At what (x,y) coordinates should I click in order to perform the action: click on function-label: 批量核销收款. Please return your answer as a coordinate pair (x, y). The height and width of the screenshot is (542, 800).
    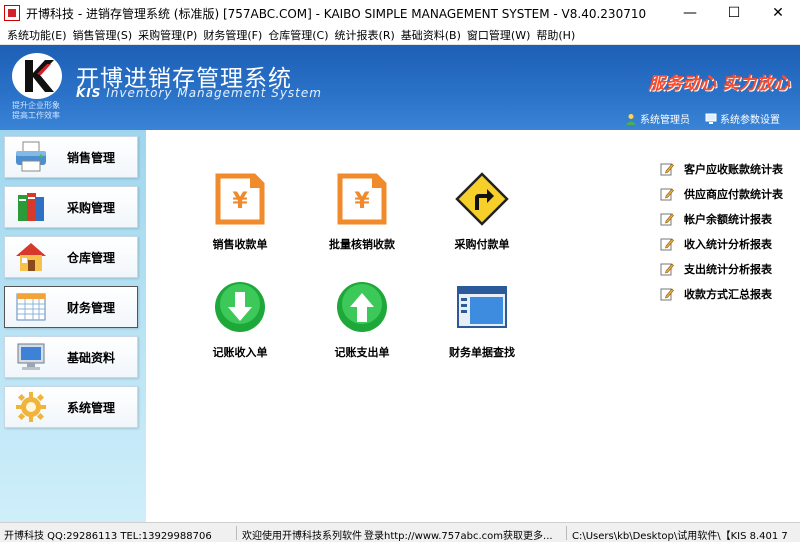
    Looking at the image, I should click on (362, 244).